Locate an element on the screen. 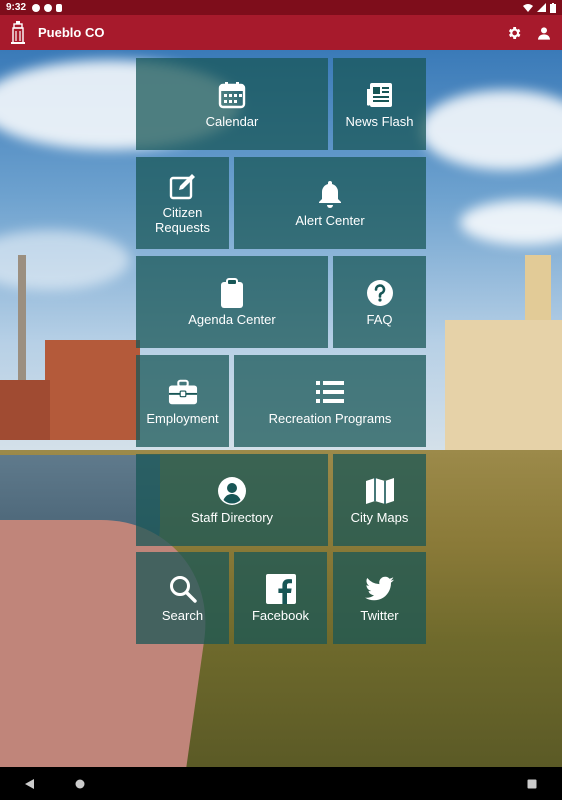  twitter-tile: Twitter is located at coordinates (379, 598).